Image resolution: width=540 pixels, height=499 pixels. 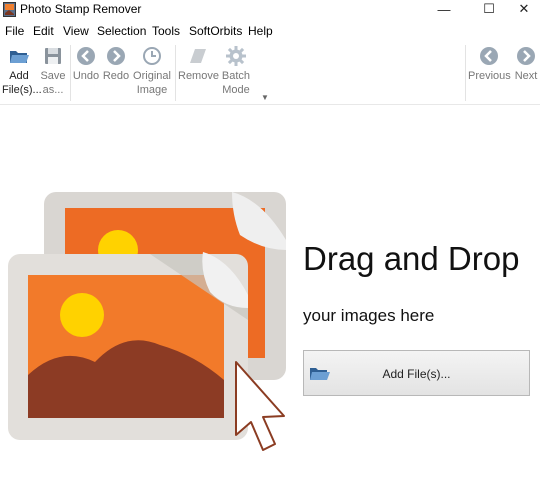 What do you see at coordinates (270, 10) in the screenshot?
I see `title-bar: Photo Stamp Remover — ☐ ✕` at bounding box center [270, 10].